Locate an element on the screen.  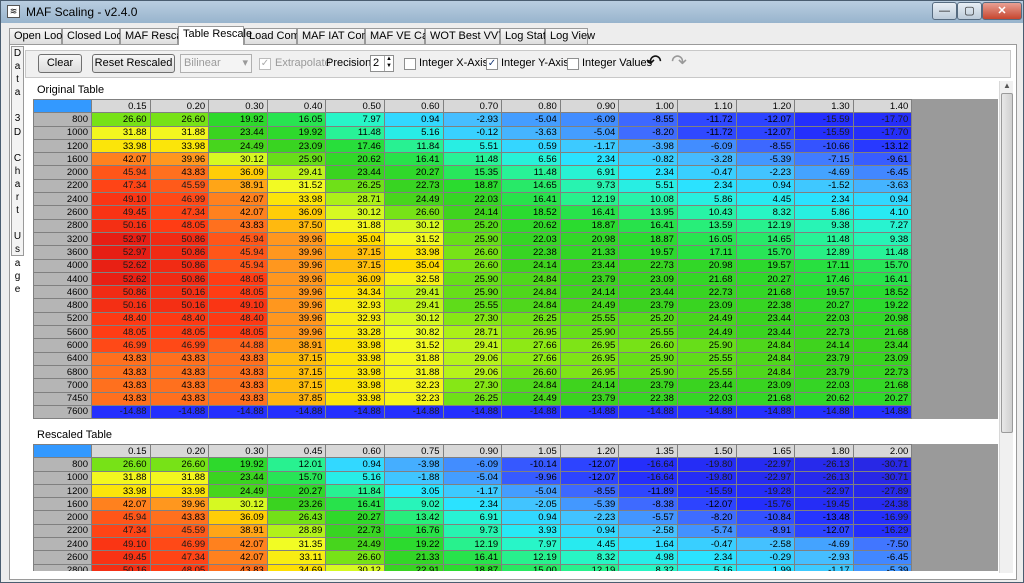
table-cell: -12.07 is located at coordinates (589, 477).